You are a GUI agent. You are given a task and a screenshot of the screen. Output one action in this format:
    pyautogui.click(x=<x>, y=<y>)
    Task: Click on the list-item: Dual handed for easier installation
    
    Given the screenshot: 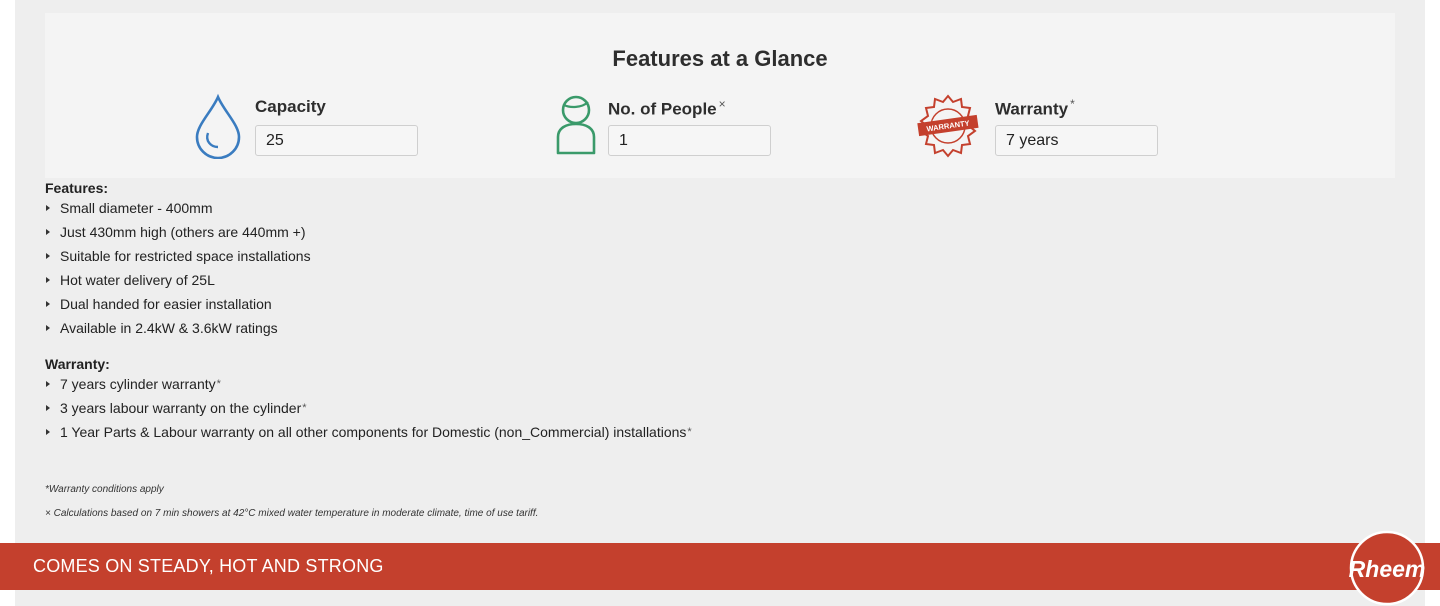 What is the action you would take?
    pyautogui.click(x=368, y=304)
    